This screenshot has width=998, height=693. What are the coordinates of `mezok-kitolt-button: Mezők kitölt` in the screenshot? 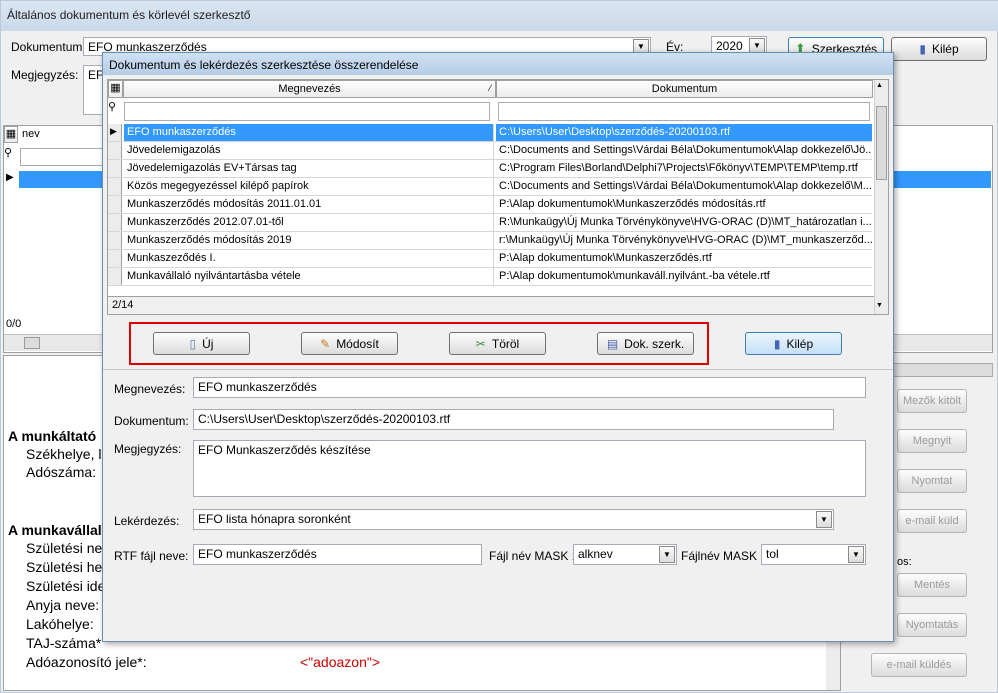 It's located at (932, 401).